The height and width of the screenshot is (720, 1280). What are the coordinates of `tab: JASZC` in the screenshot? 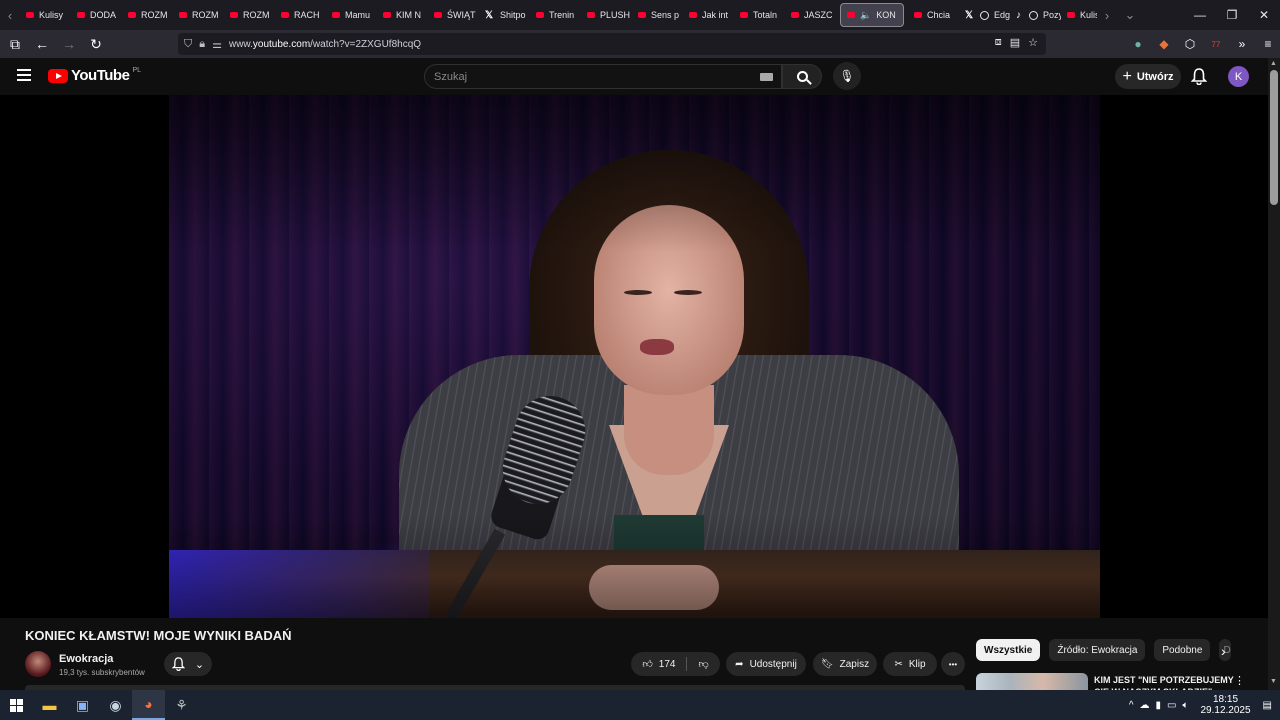 It's located at (810, 15).